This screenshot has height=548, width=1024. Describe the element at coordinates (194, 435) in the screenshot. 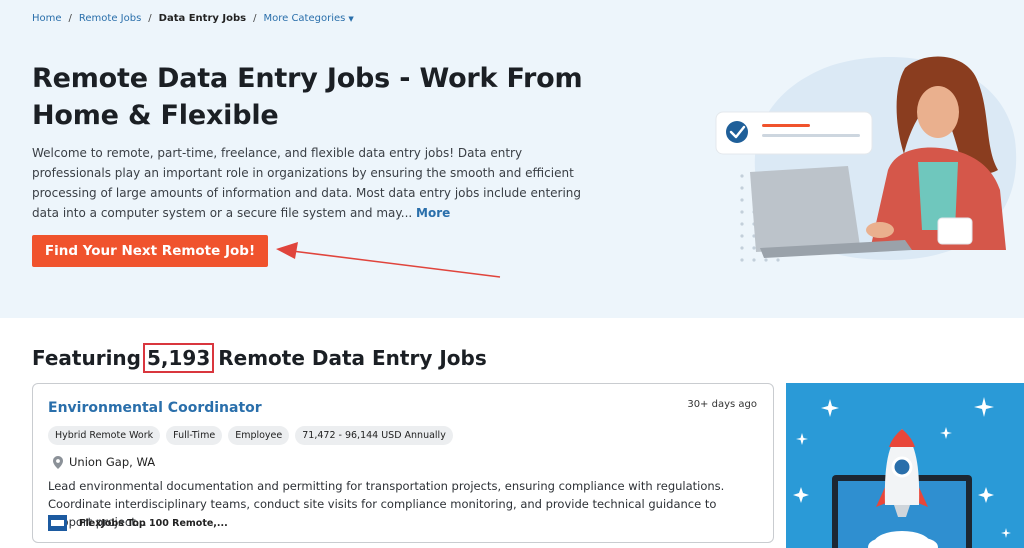

I see `job-tag: Full-Time` at that location.